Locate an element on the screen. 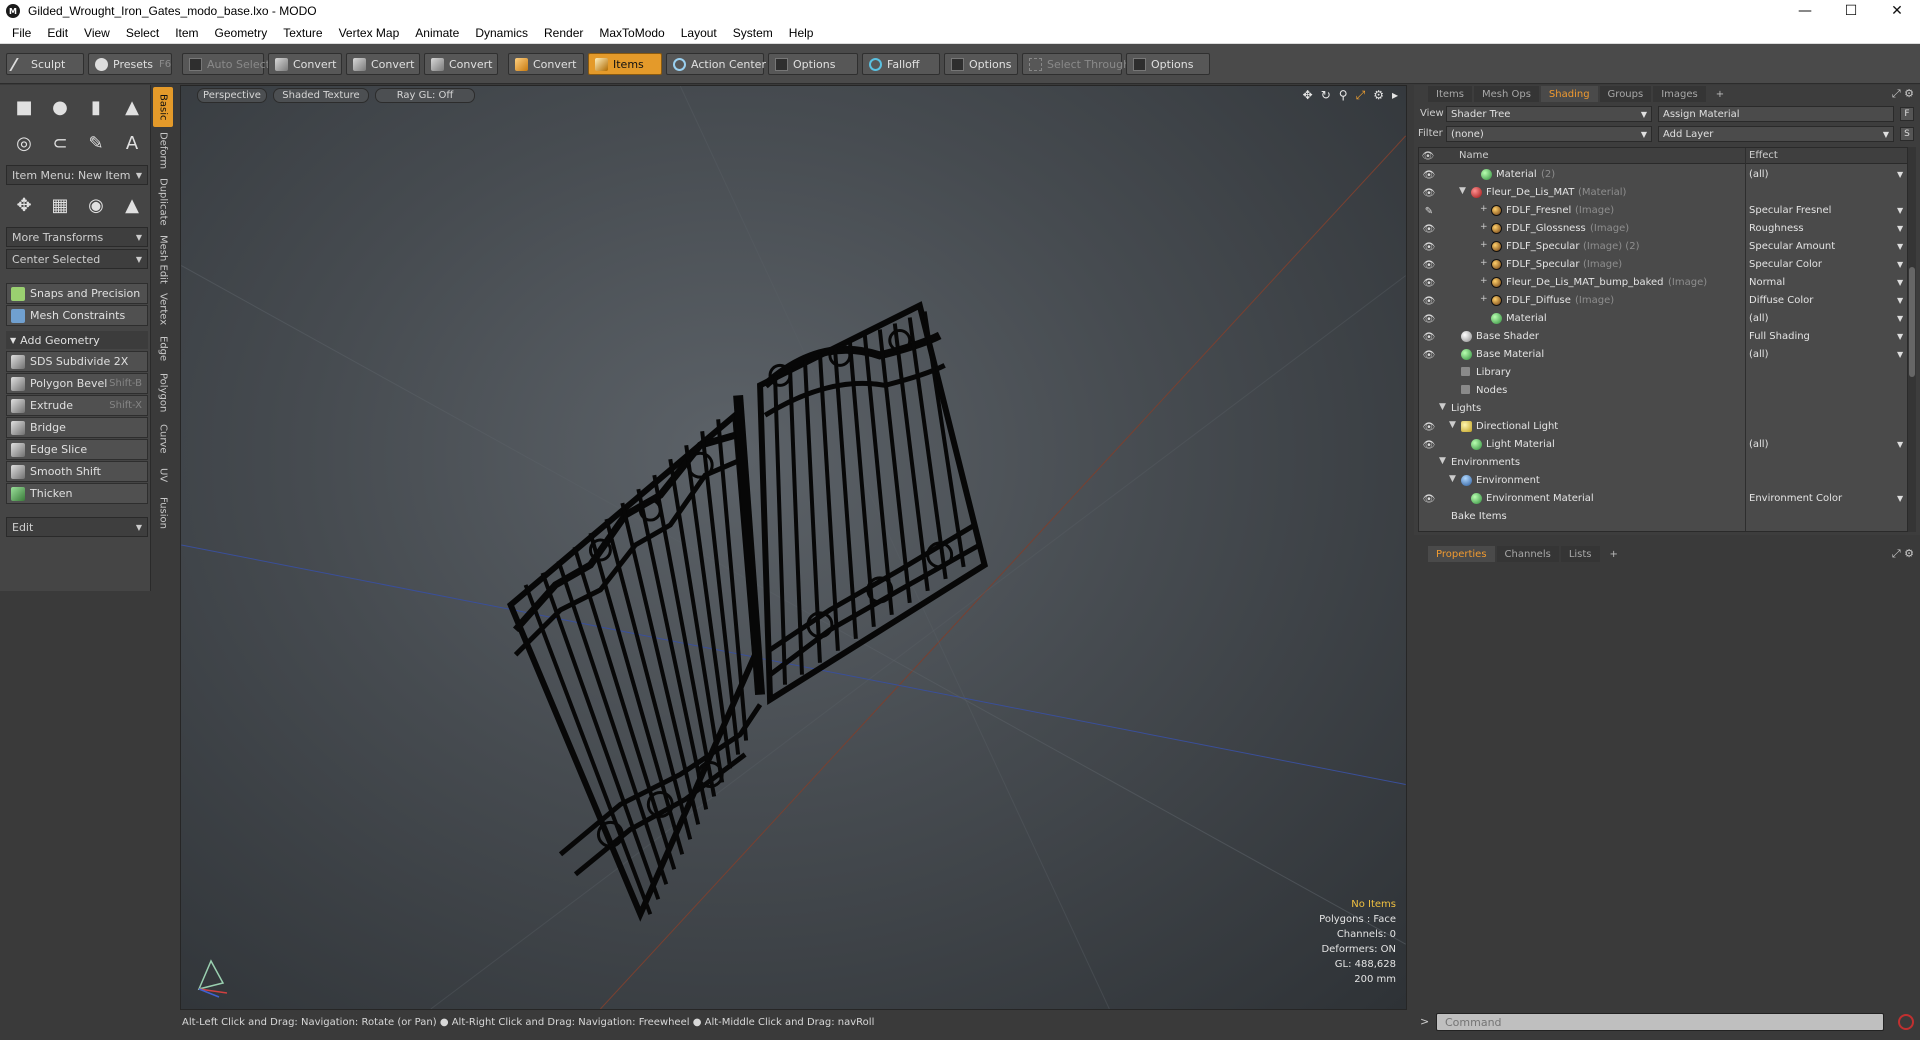 This screenshot has height=1040, width=1920. cube-primitive-icon: ■ is located at coordinates (24, 107).